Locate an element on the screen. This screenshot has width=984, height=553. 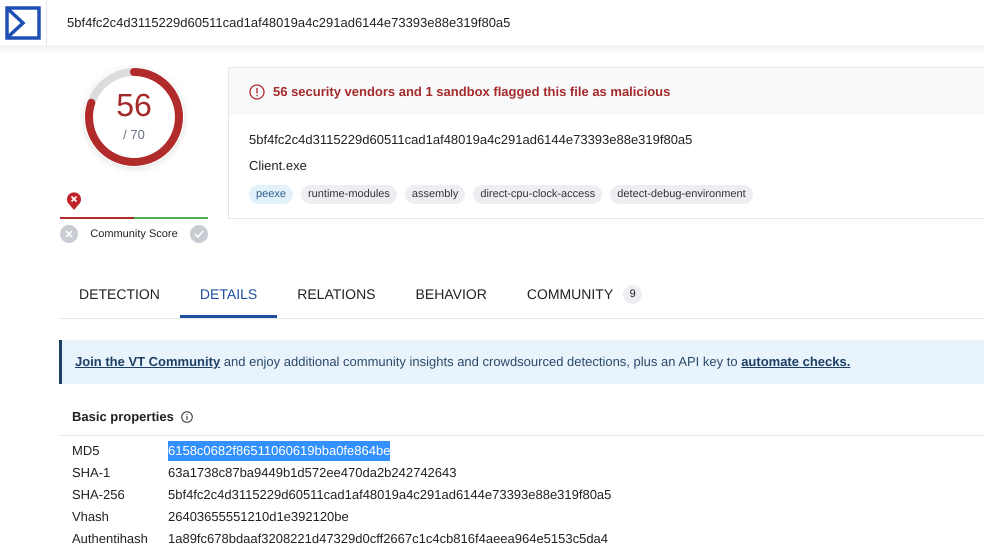
community-score-label: Community Score is located at coordinates (134, 234).